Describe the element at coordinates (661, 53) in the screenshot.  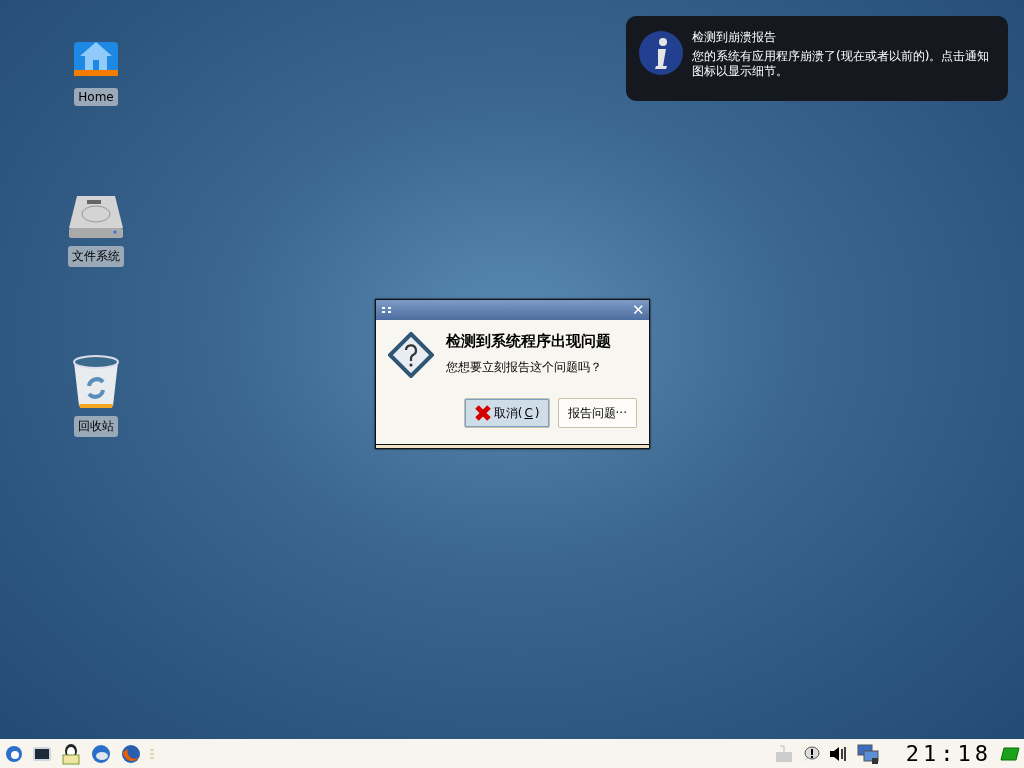
I see `info-icon` at that location.